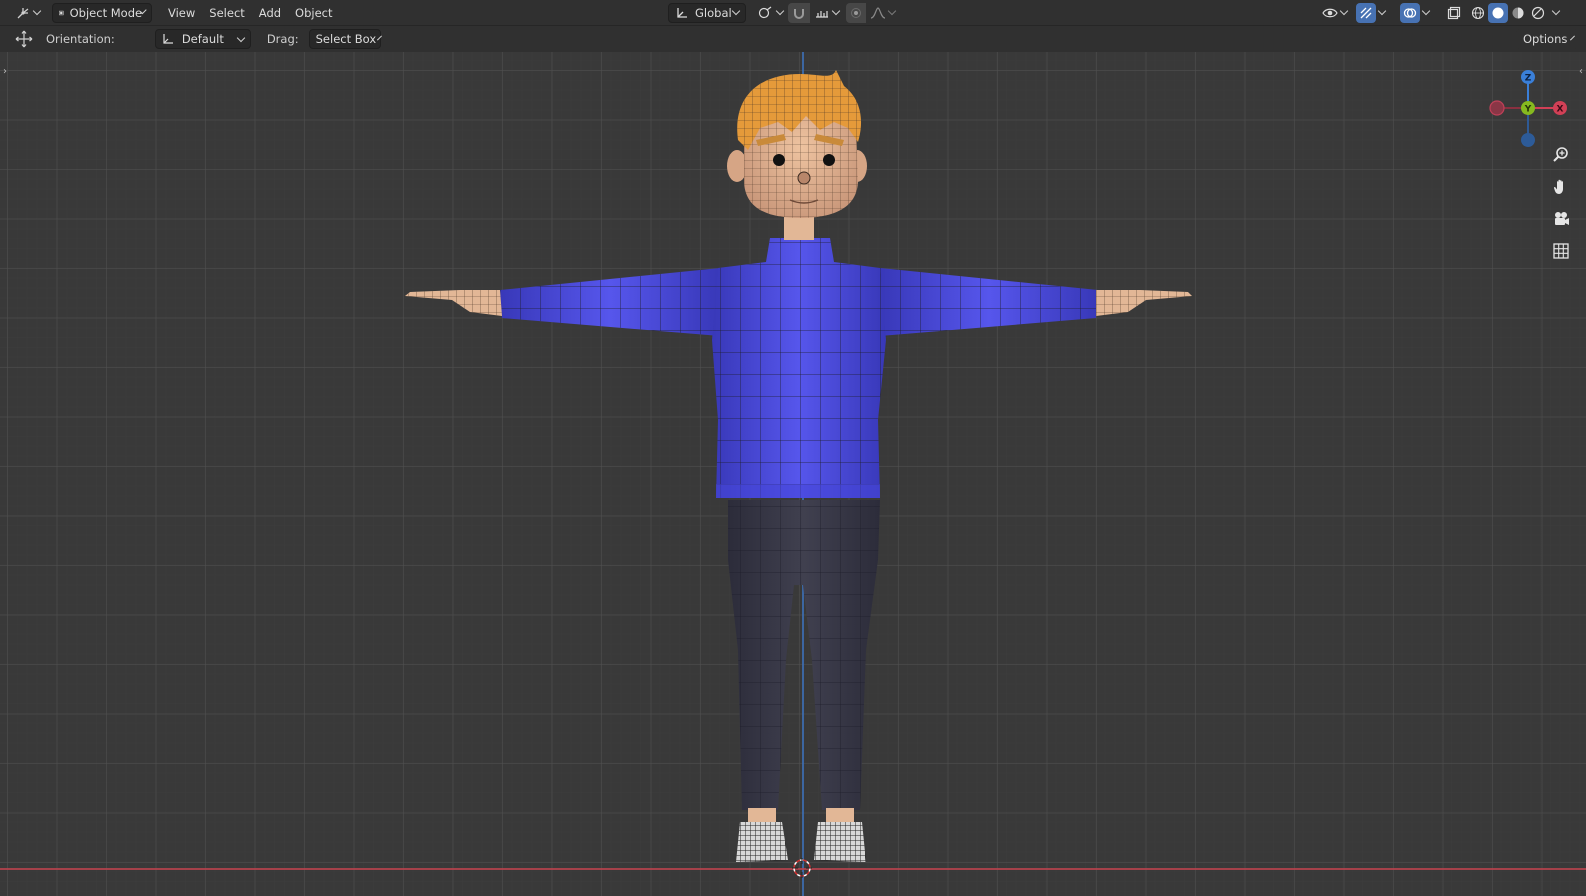  Describe the element at coordinates (226, 13) in the screenshot. I see `menu-select: Select` at that location.